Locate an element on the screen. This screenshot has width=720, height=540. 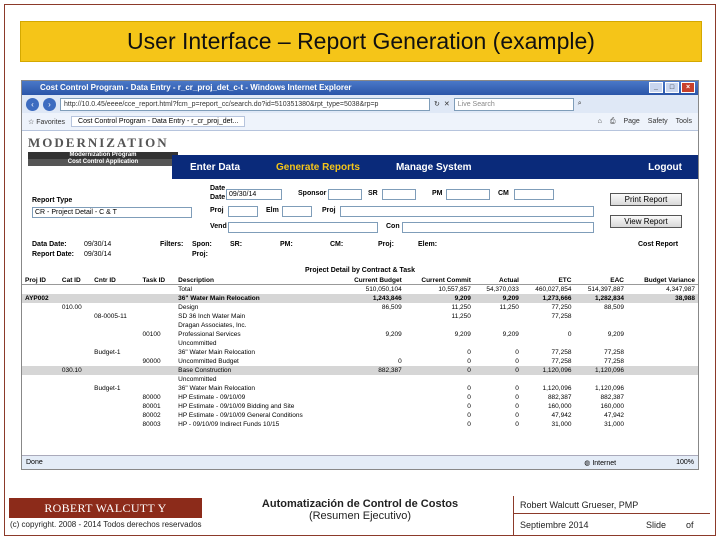
safety-menu: Safety is located at coordinates (658, 122).